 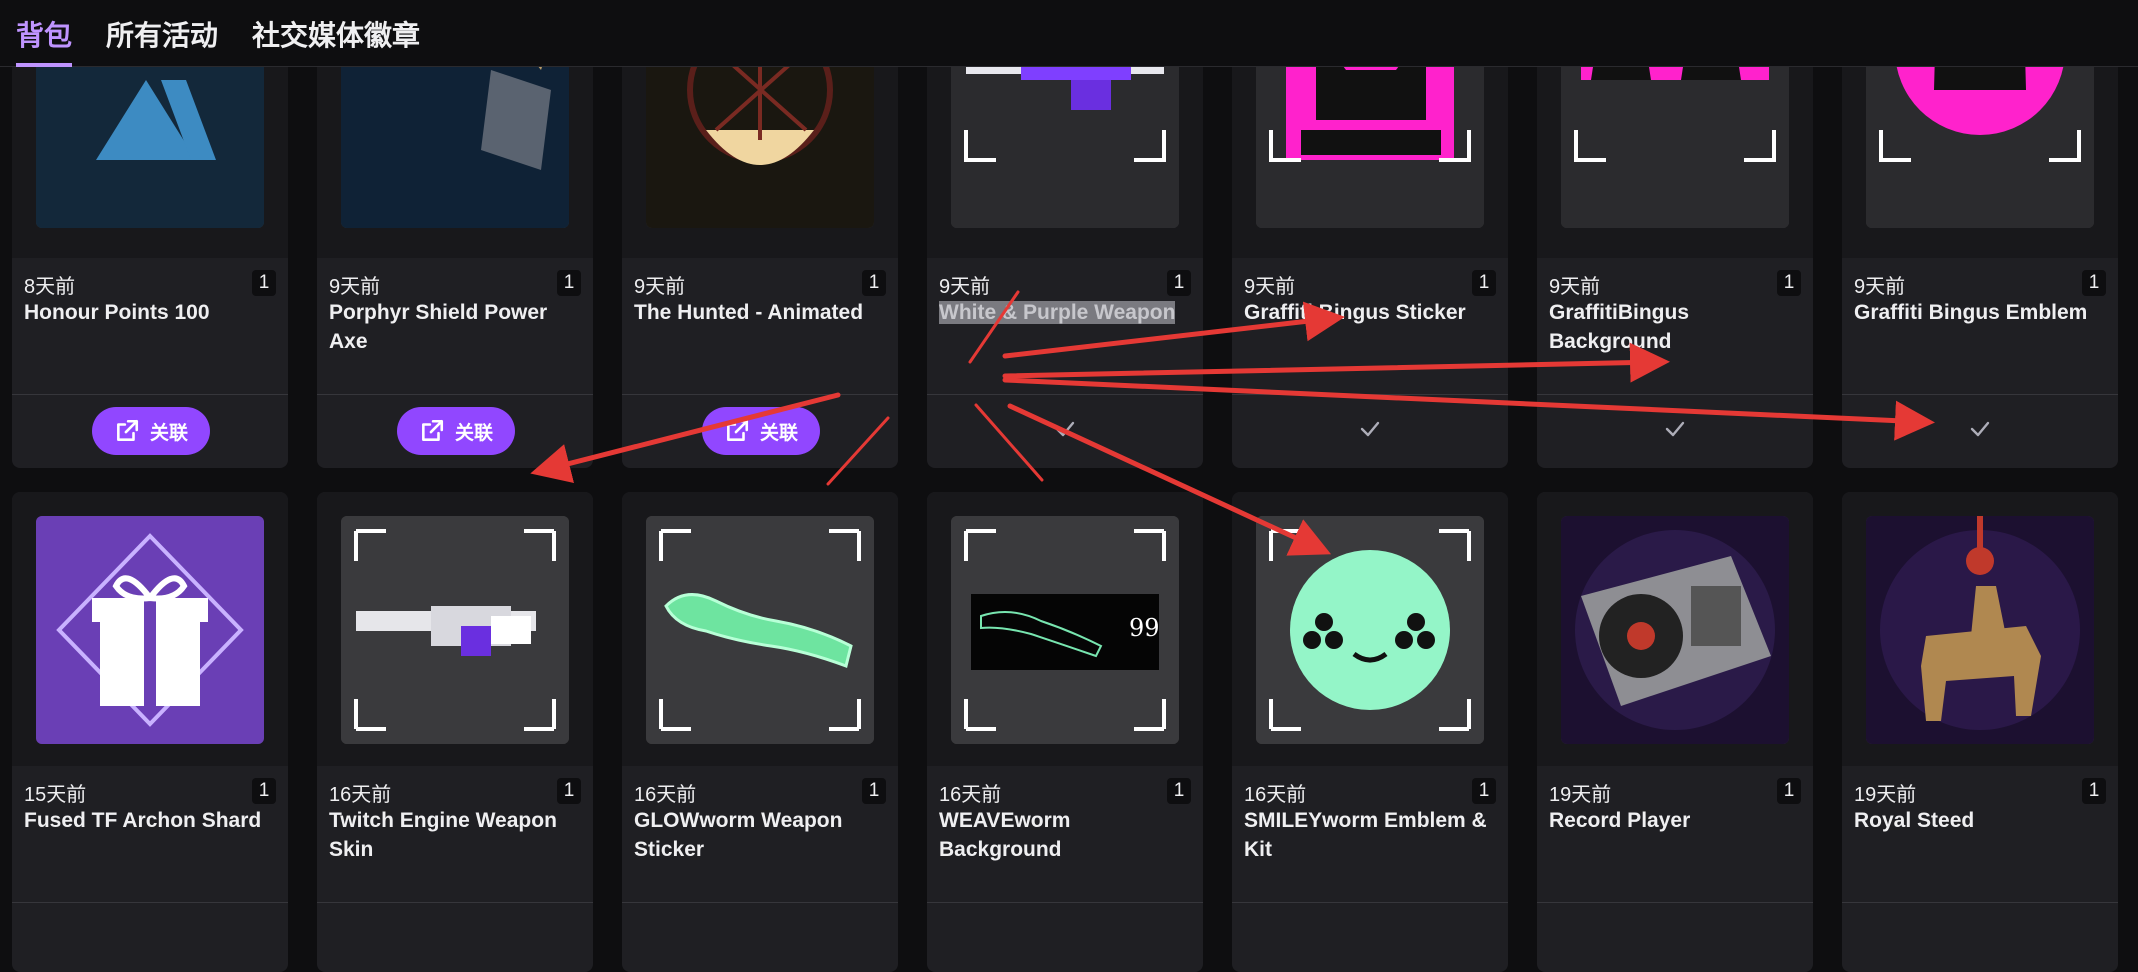 I want to click on inventory-card: 8天前 1 Honour Points 100 关联, so click(x=150, y=234).